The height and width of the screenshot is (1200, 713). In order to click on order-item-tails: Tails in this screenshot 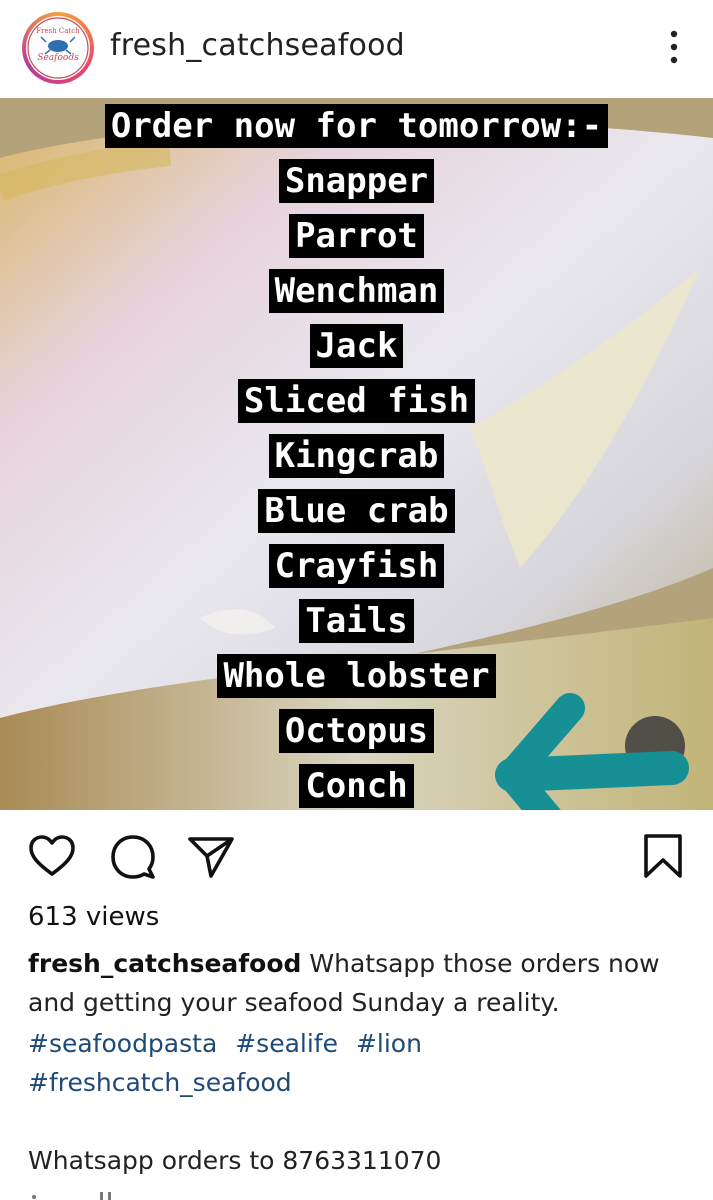, I will do `click(356, 621)`.